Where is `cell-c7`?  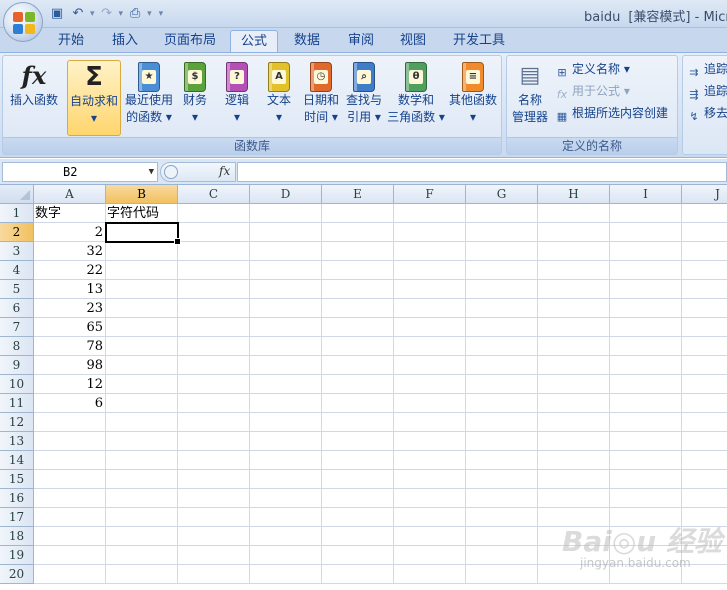 cell-c7 is located at coordinates (214, 327).